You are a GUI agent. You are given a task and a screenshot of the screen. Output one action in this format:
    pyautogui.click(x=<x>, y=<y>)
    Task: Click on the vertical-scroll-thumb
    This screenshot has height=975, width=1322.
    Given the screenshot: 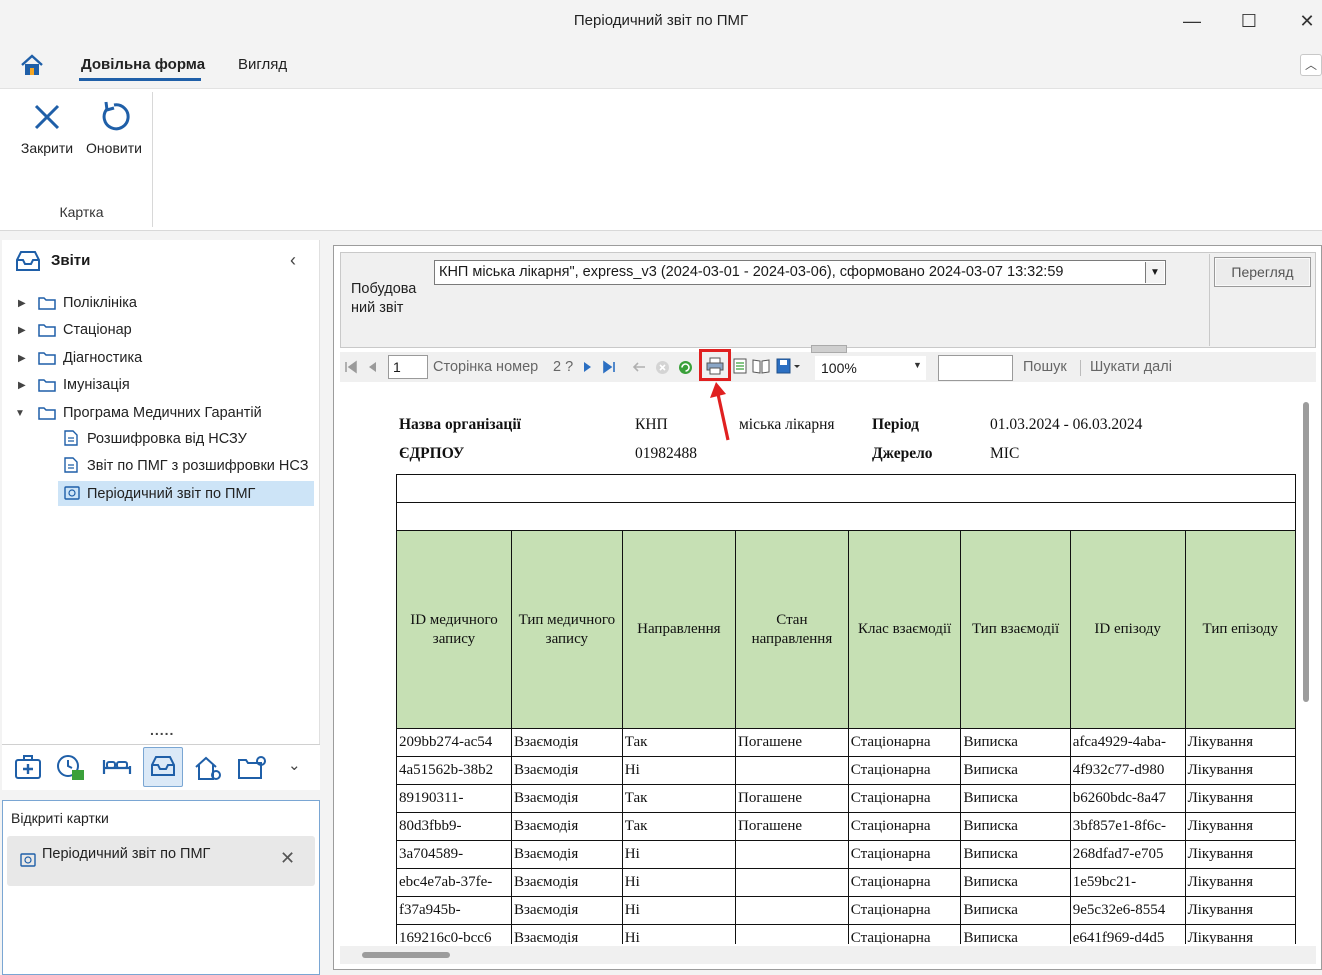 What is the action you would take?
    pyautogui.click(x=1306, y=552)
    